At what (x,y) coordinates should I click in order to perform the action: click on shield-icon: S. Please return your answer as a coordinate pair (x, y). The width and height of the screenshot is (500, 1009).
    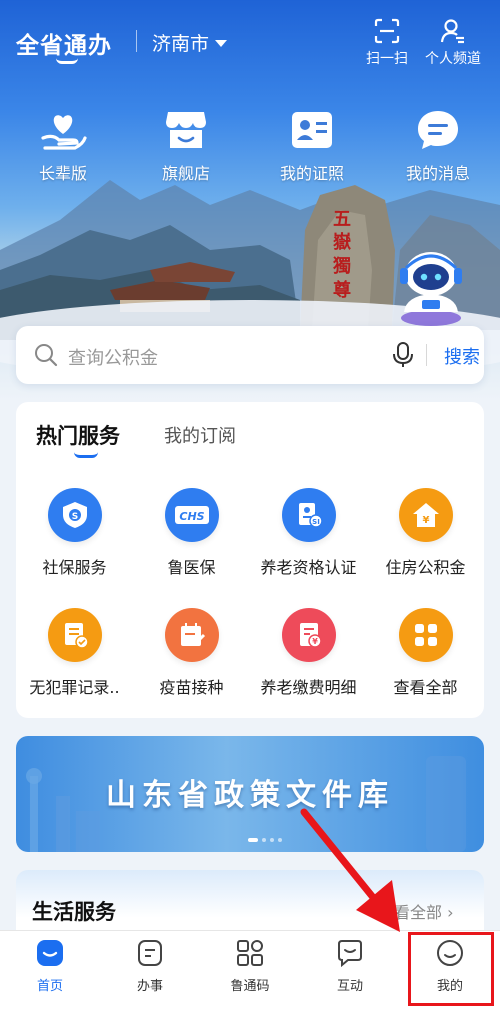
    Looking at the image, I should click on (74, 515).